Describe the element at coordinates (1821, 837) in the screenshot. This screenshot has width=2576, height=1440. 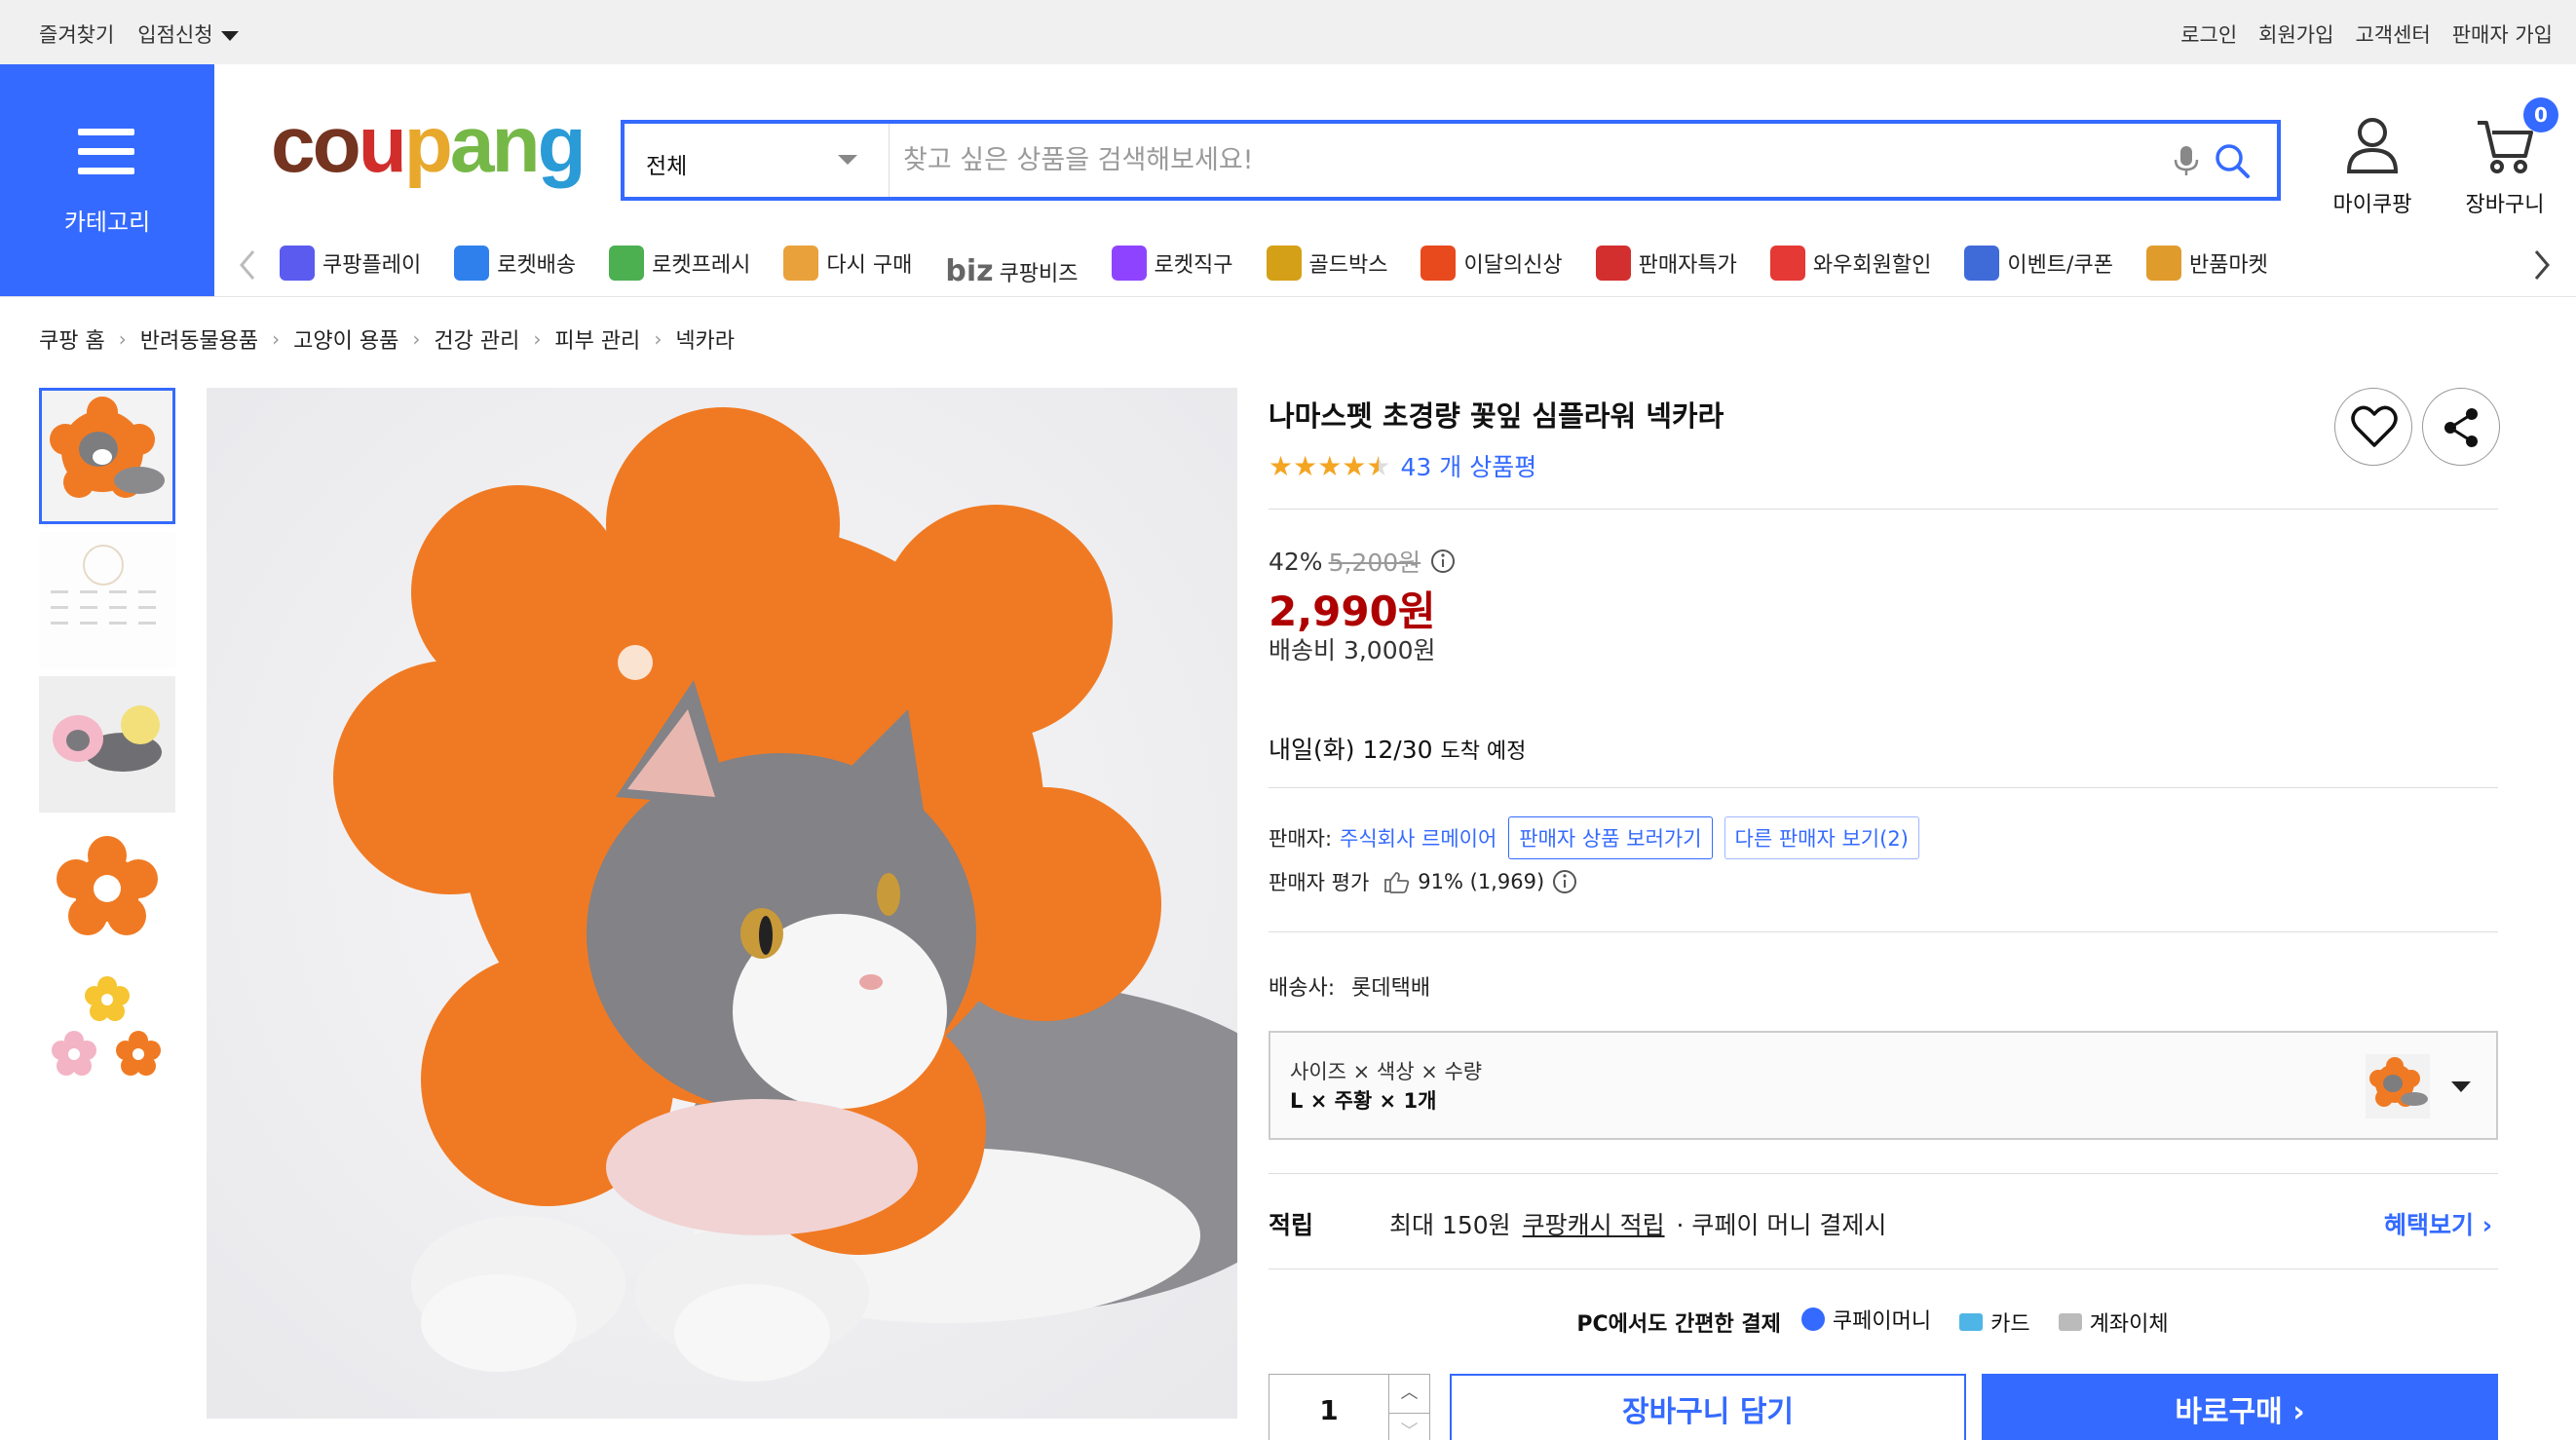
I see `other-sellers-button: 다른 판매자 보기(2)` at that location.